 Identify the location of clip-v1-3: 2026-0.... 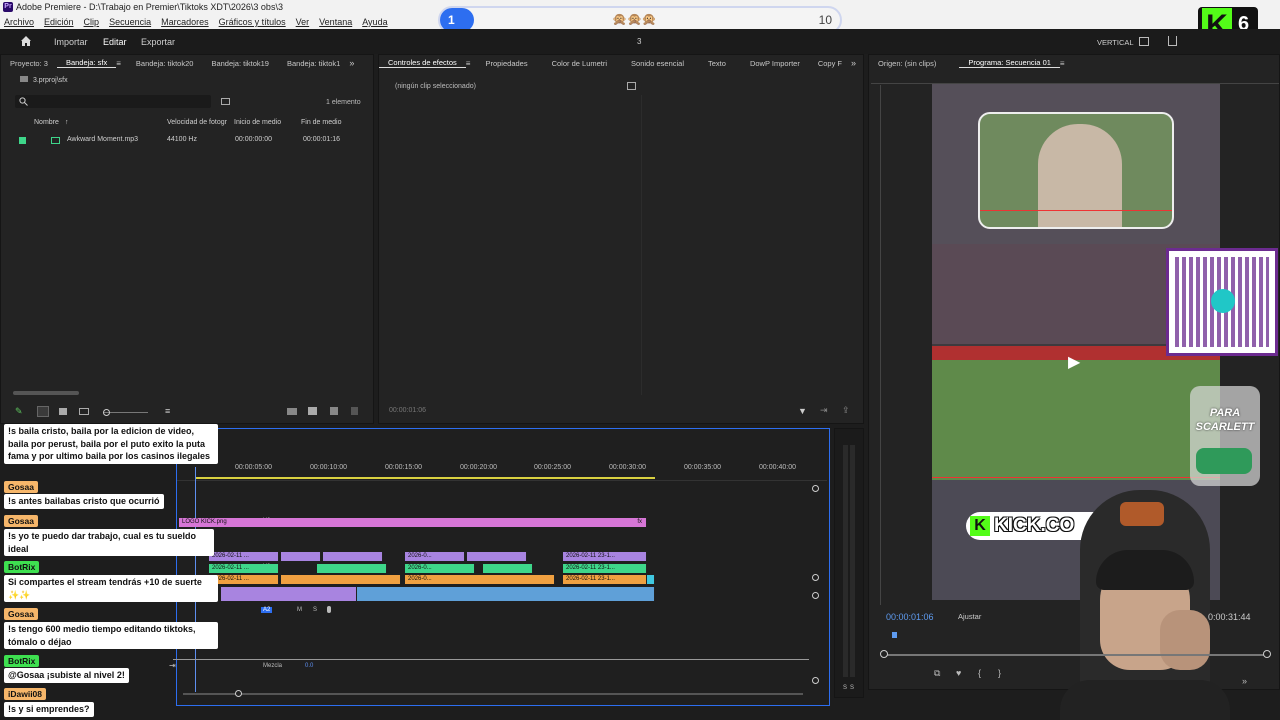
(480, 579).